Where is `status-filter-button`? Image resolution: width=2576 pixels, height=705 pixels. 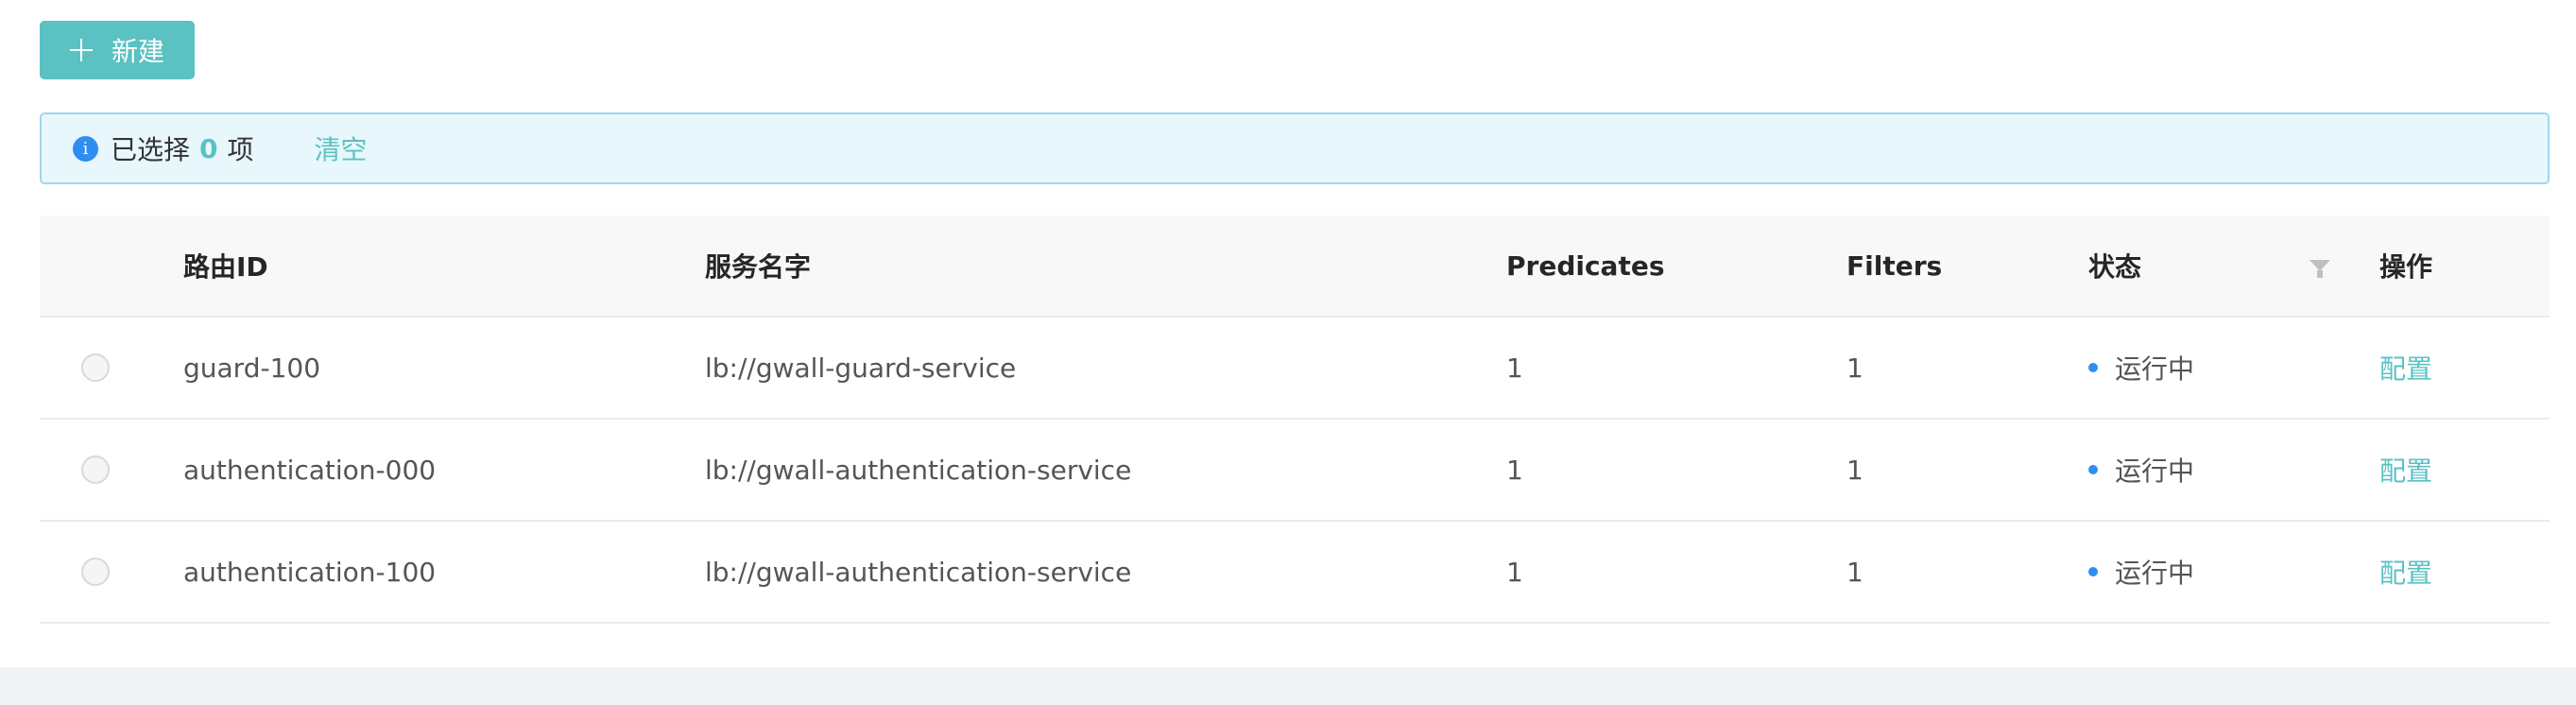 status-filter-button is located at coordinates (2320, 265).